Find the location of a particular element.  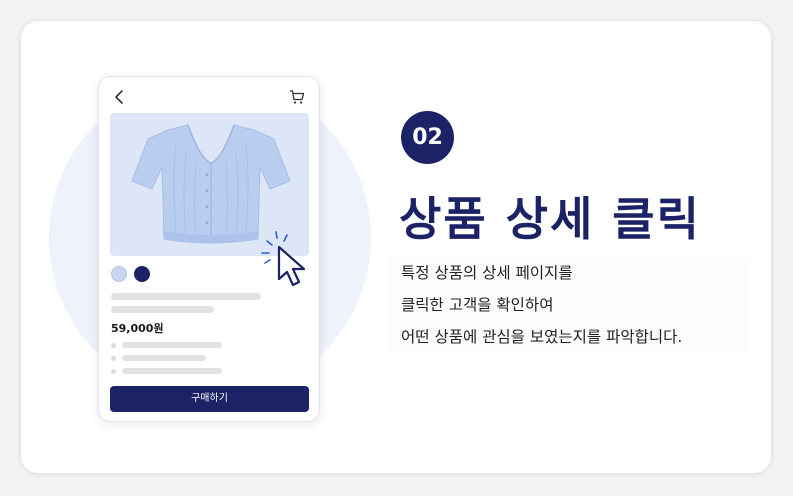

color-swatch-light-blue is located at coordinates (119, 274).